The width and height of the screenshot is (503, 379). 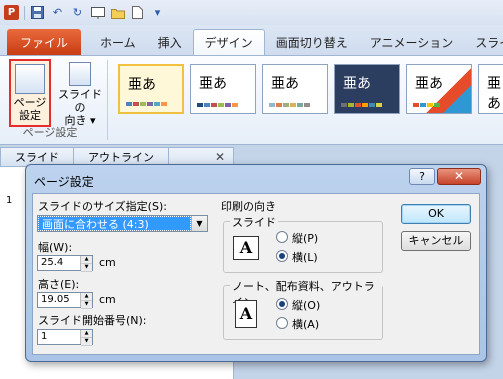 I want to click on group-separator, so click(x=107, y=100).